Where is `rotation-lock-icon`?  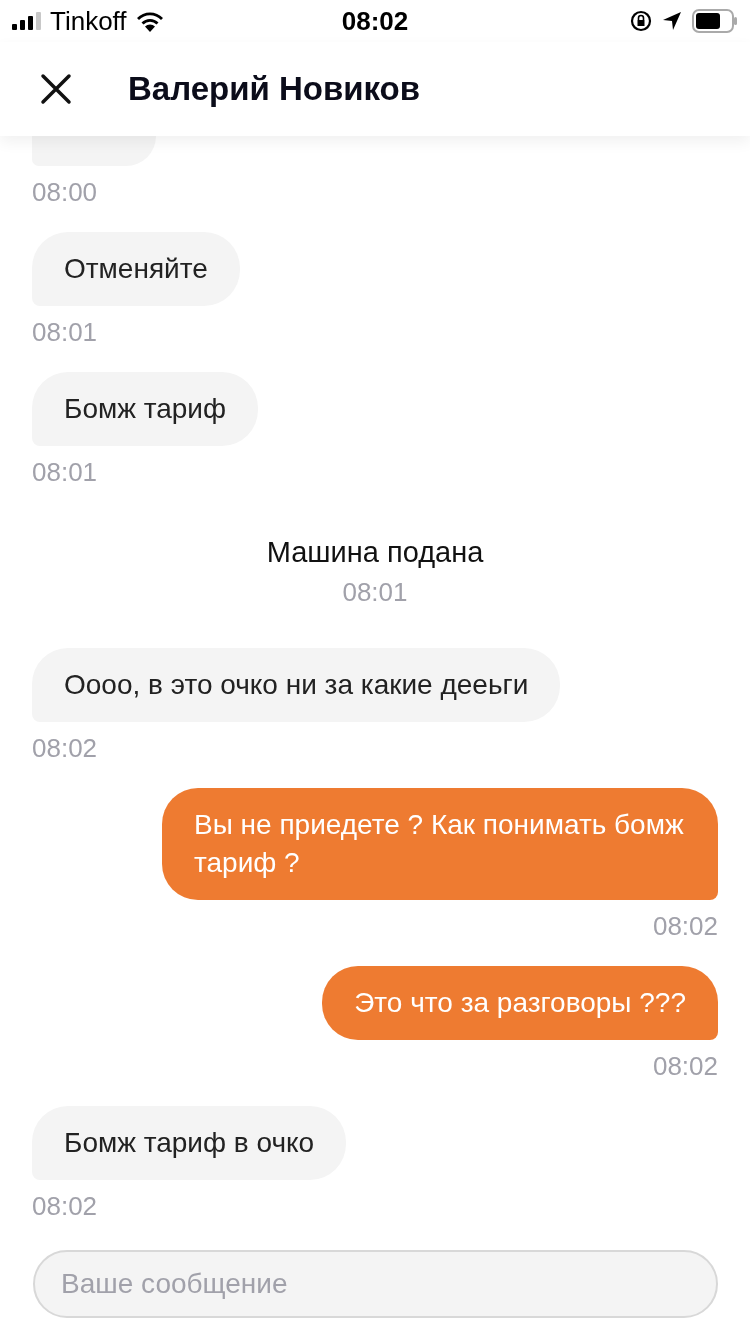
rotation-lock-icon is located at coordinates (641, 21).